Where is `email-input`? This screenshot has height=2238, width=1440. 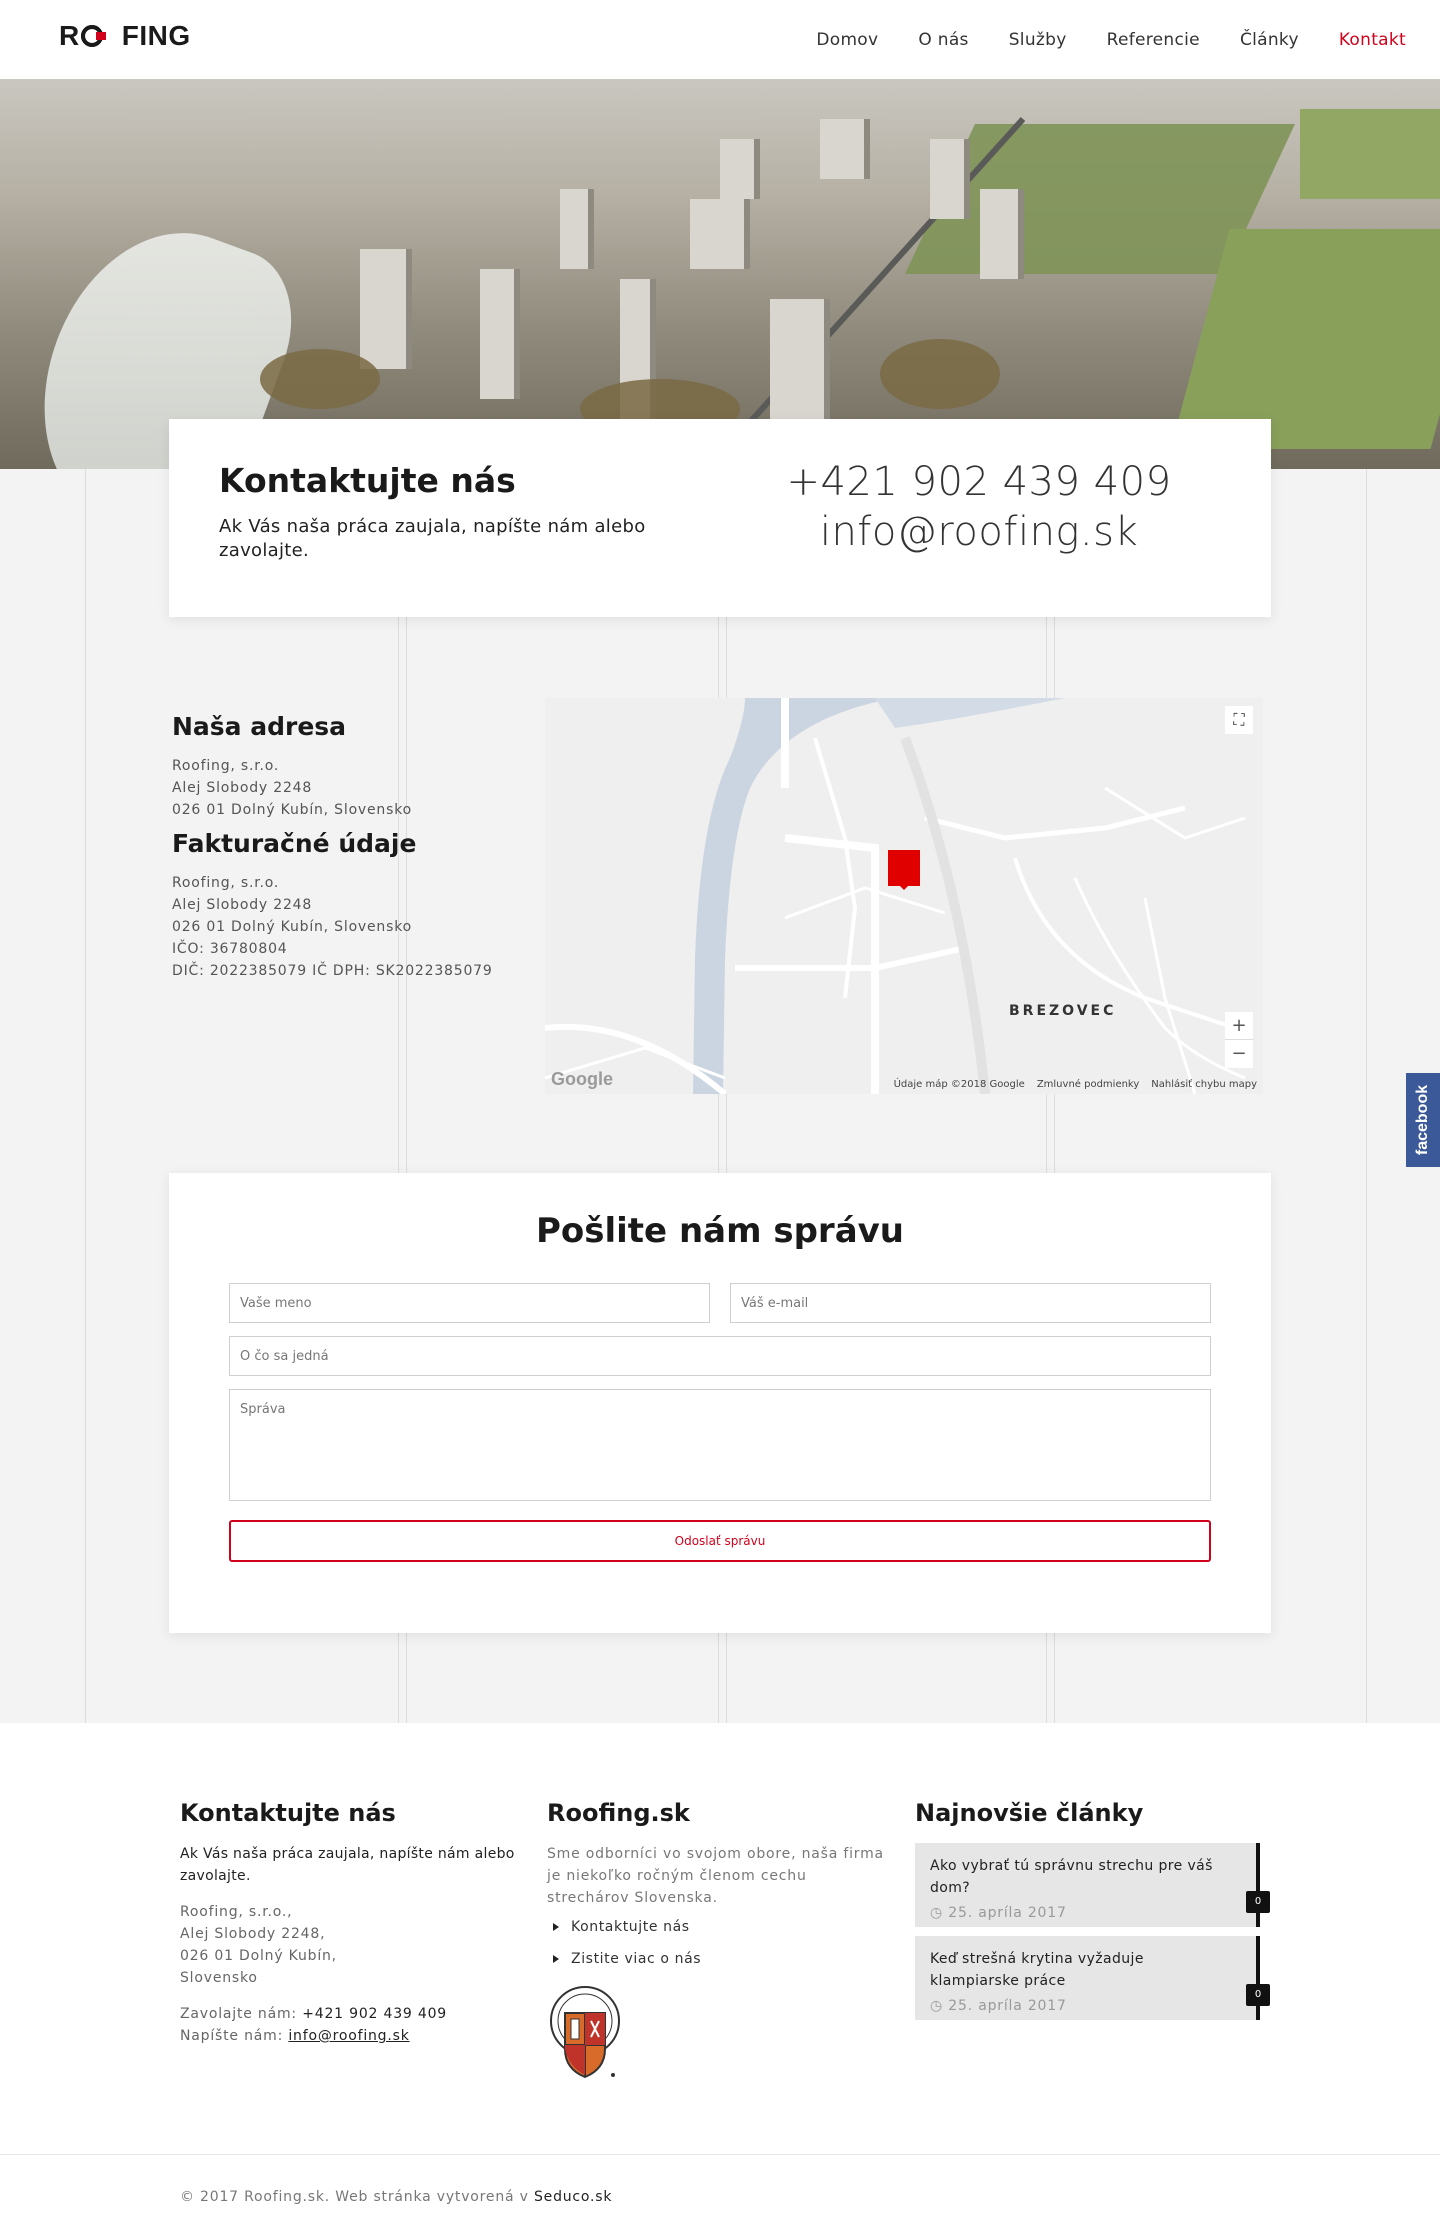
email-input is located at coordinates (970, 1303).